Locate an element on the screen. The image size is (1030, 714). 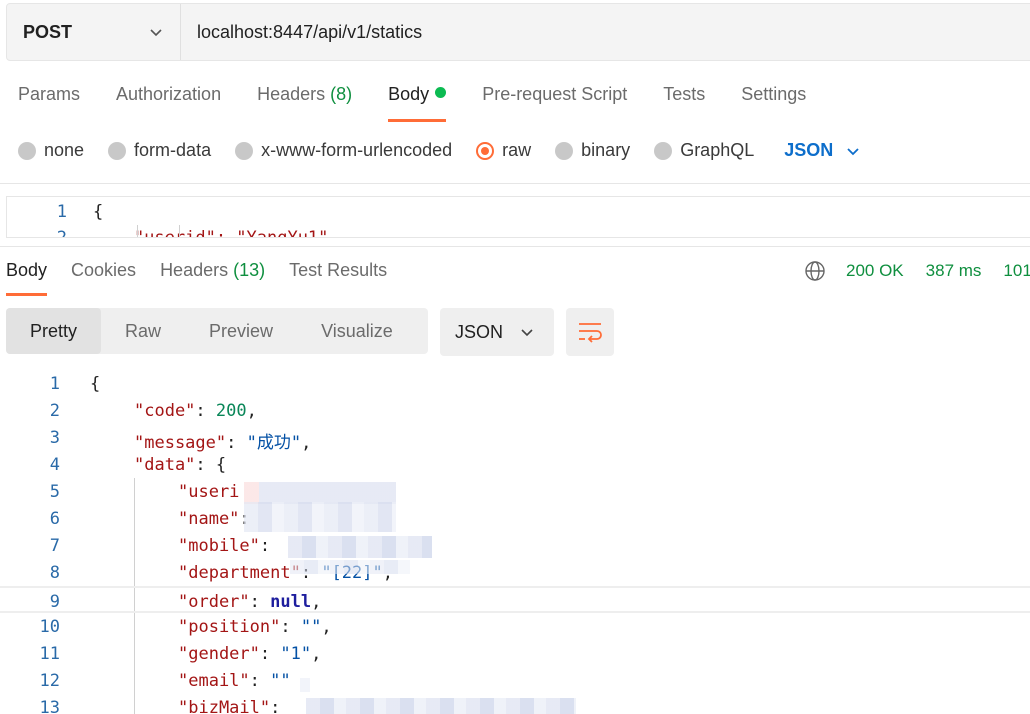
globe-icon is located at coordinates (815, 271).